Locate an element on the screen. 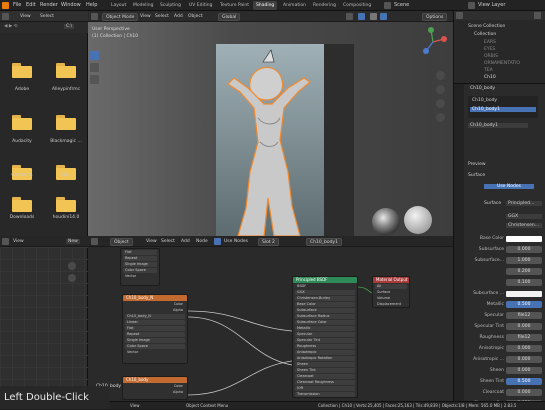 Image resolution: width=545 pixels, height=410 pixels. value-field: 0.200 is located at coordinates (524, 271).